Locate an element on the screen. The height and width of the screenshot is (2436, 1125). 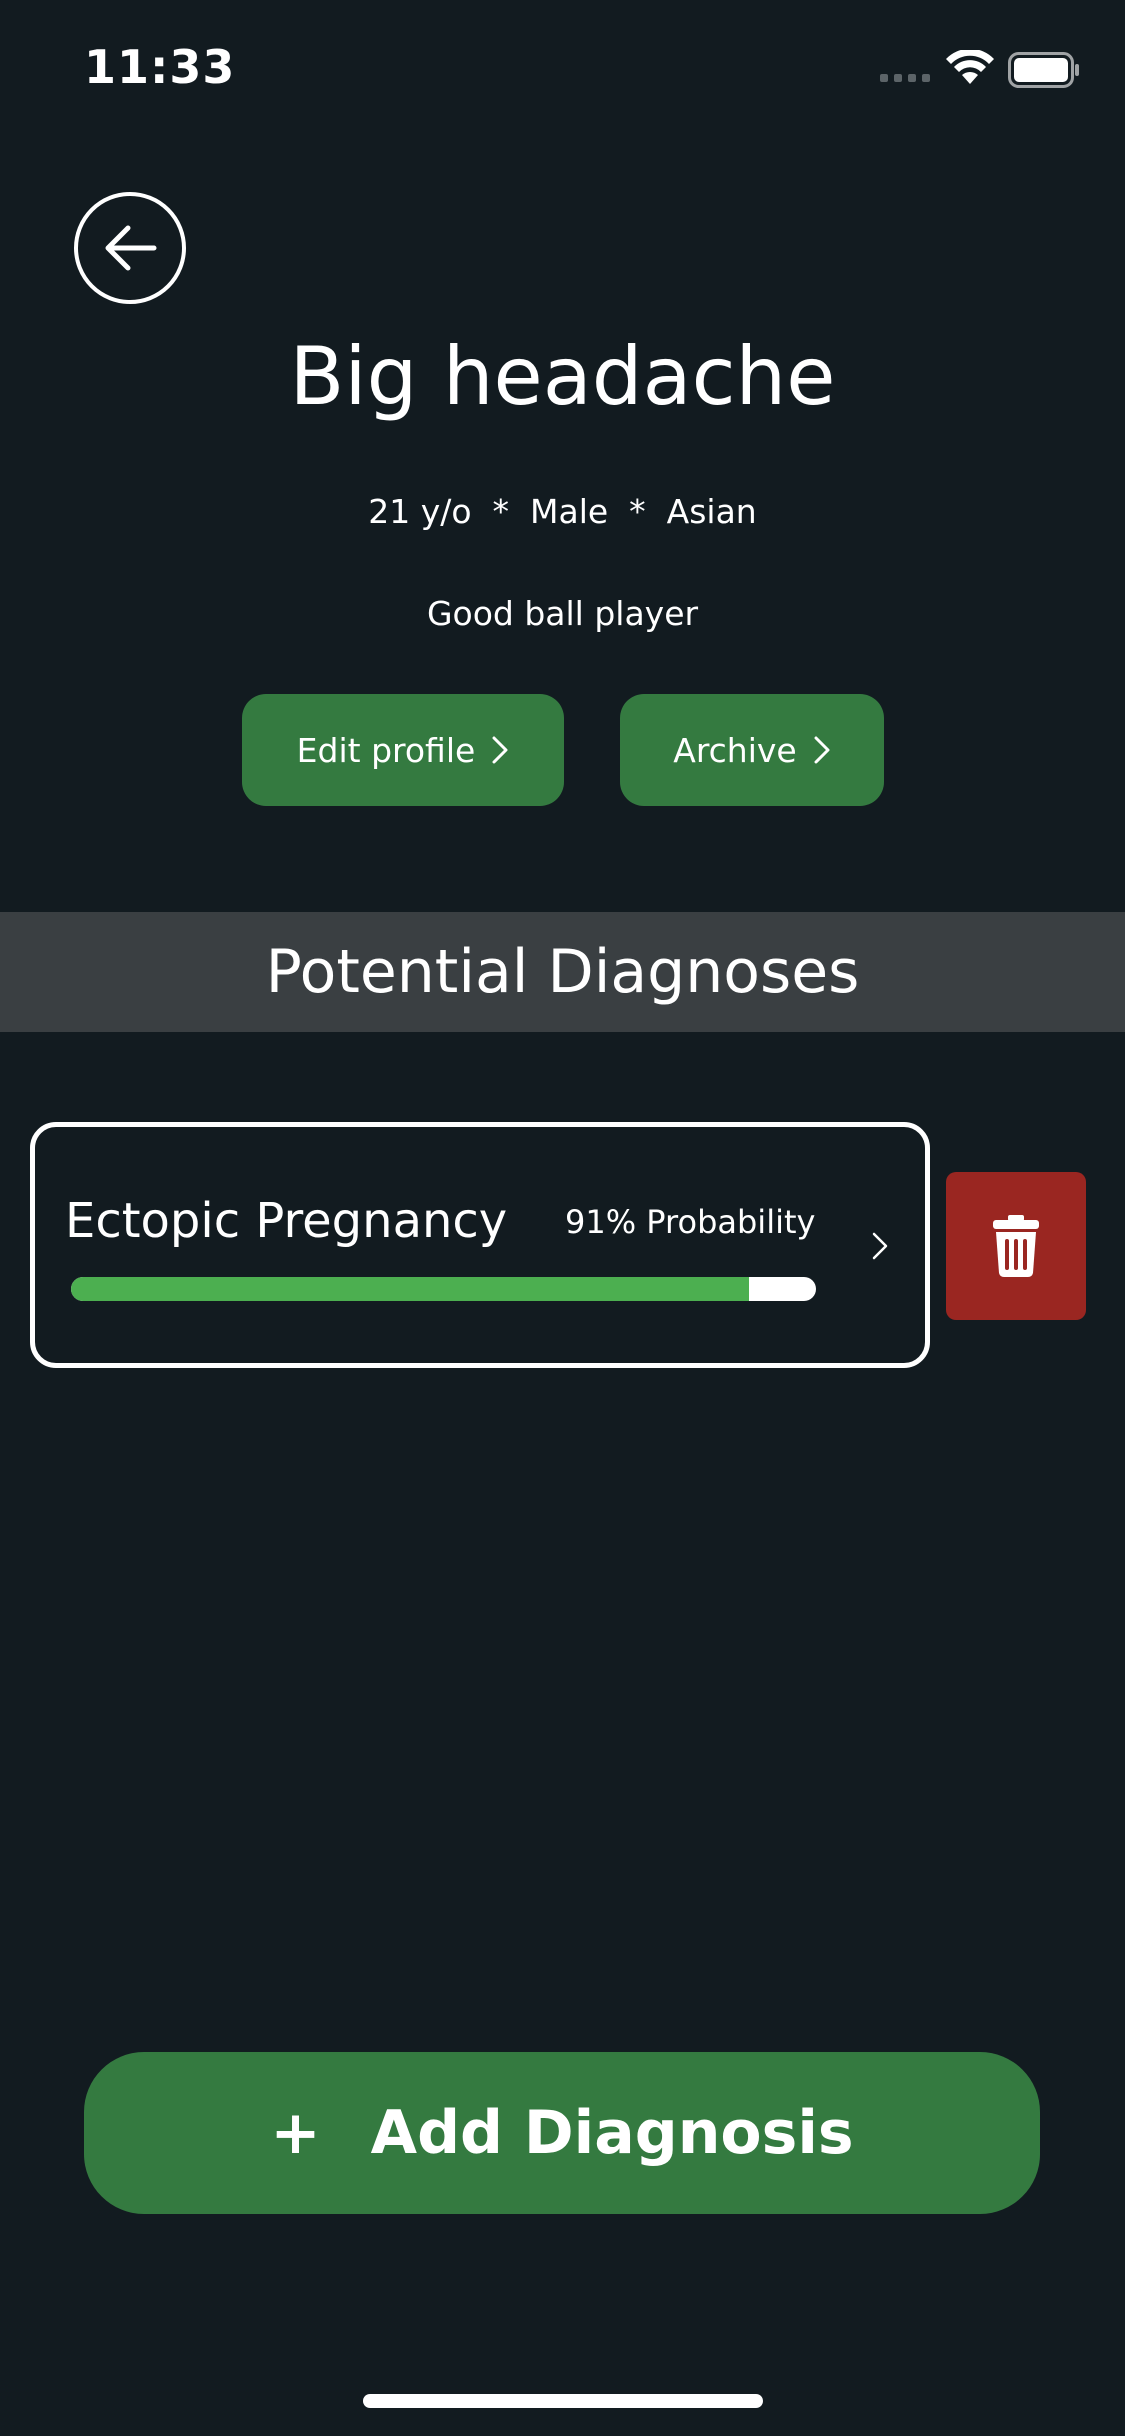
diagnosis-probability: 91% Probability is located at coordinates (690, 1222).